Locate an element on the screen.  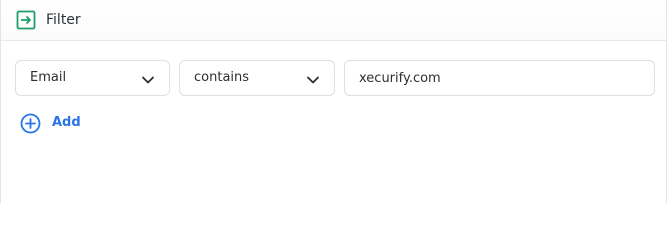
add-filter-button: Add is located at coordinates (50, 123).